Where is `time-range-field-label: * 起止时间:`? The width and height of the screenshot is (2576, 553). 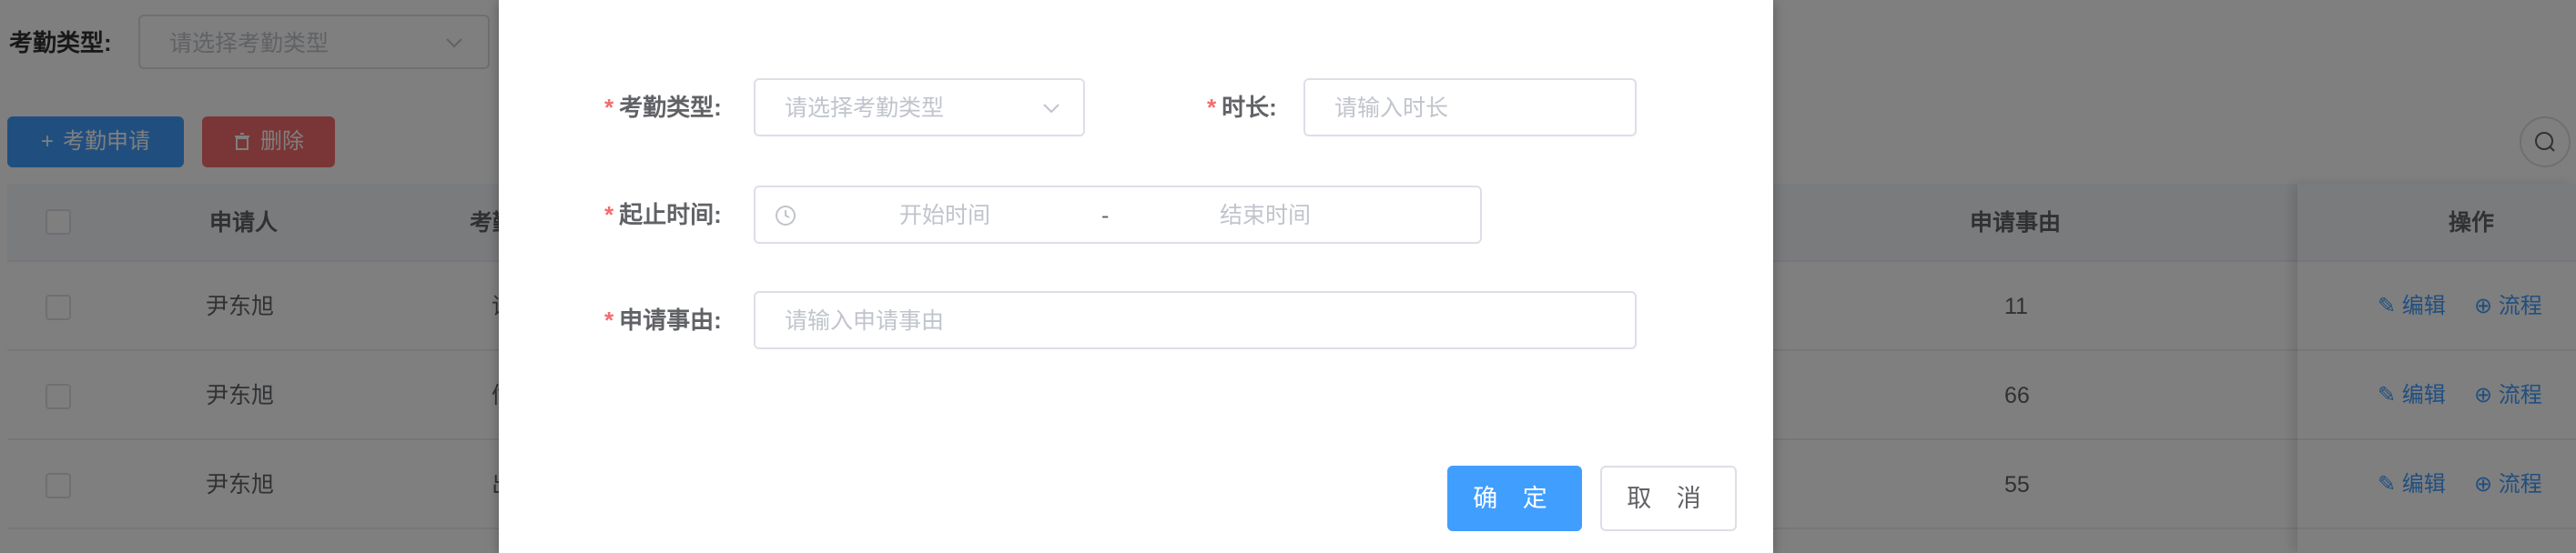
time-range-field-label: * 起止时间: is located at coordinates (663, 214).